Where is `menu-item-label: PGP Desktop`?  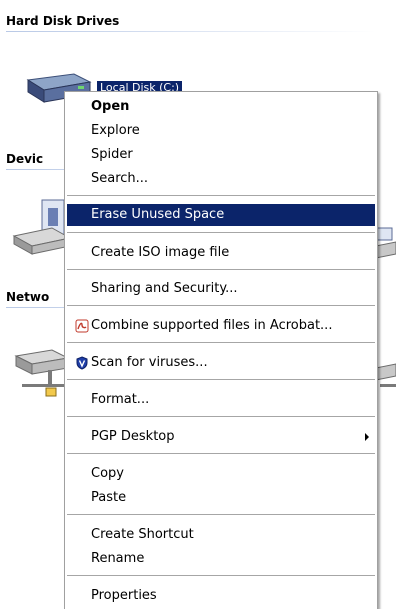 menu-item-label: PGP Desktop is located at coordinates (133, 436).